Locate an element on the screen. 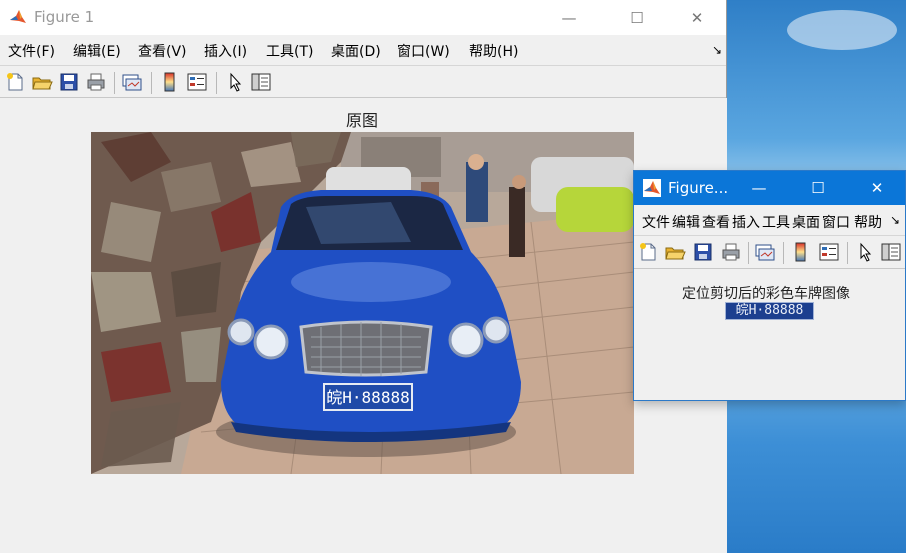 The height and width of the screenshot is (553, 906). axes-title: 原图 is located at coordinates (362, 120).